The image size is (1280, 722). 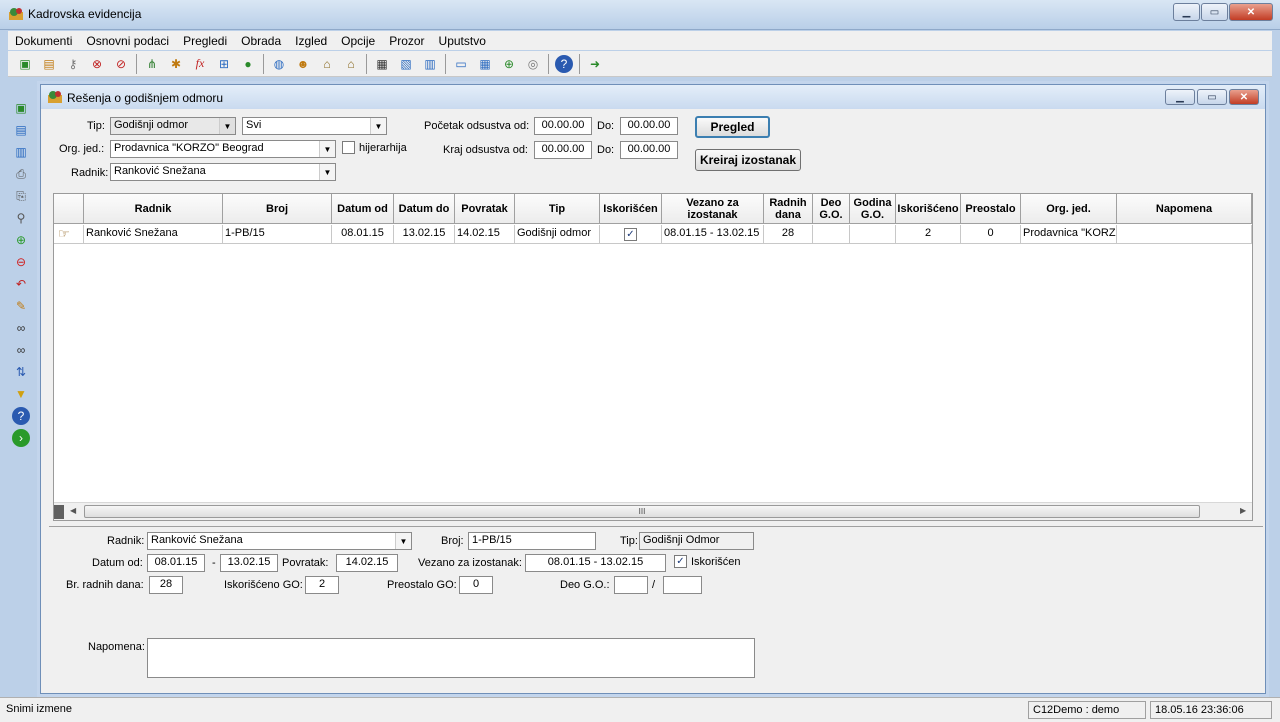 I want to click on cell-vezano: 08.01.15 - 13.02.15, so click(x=713, y=234).